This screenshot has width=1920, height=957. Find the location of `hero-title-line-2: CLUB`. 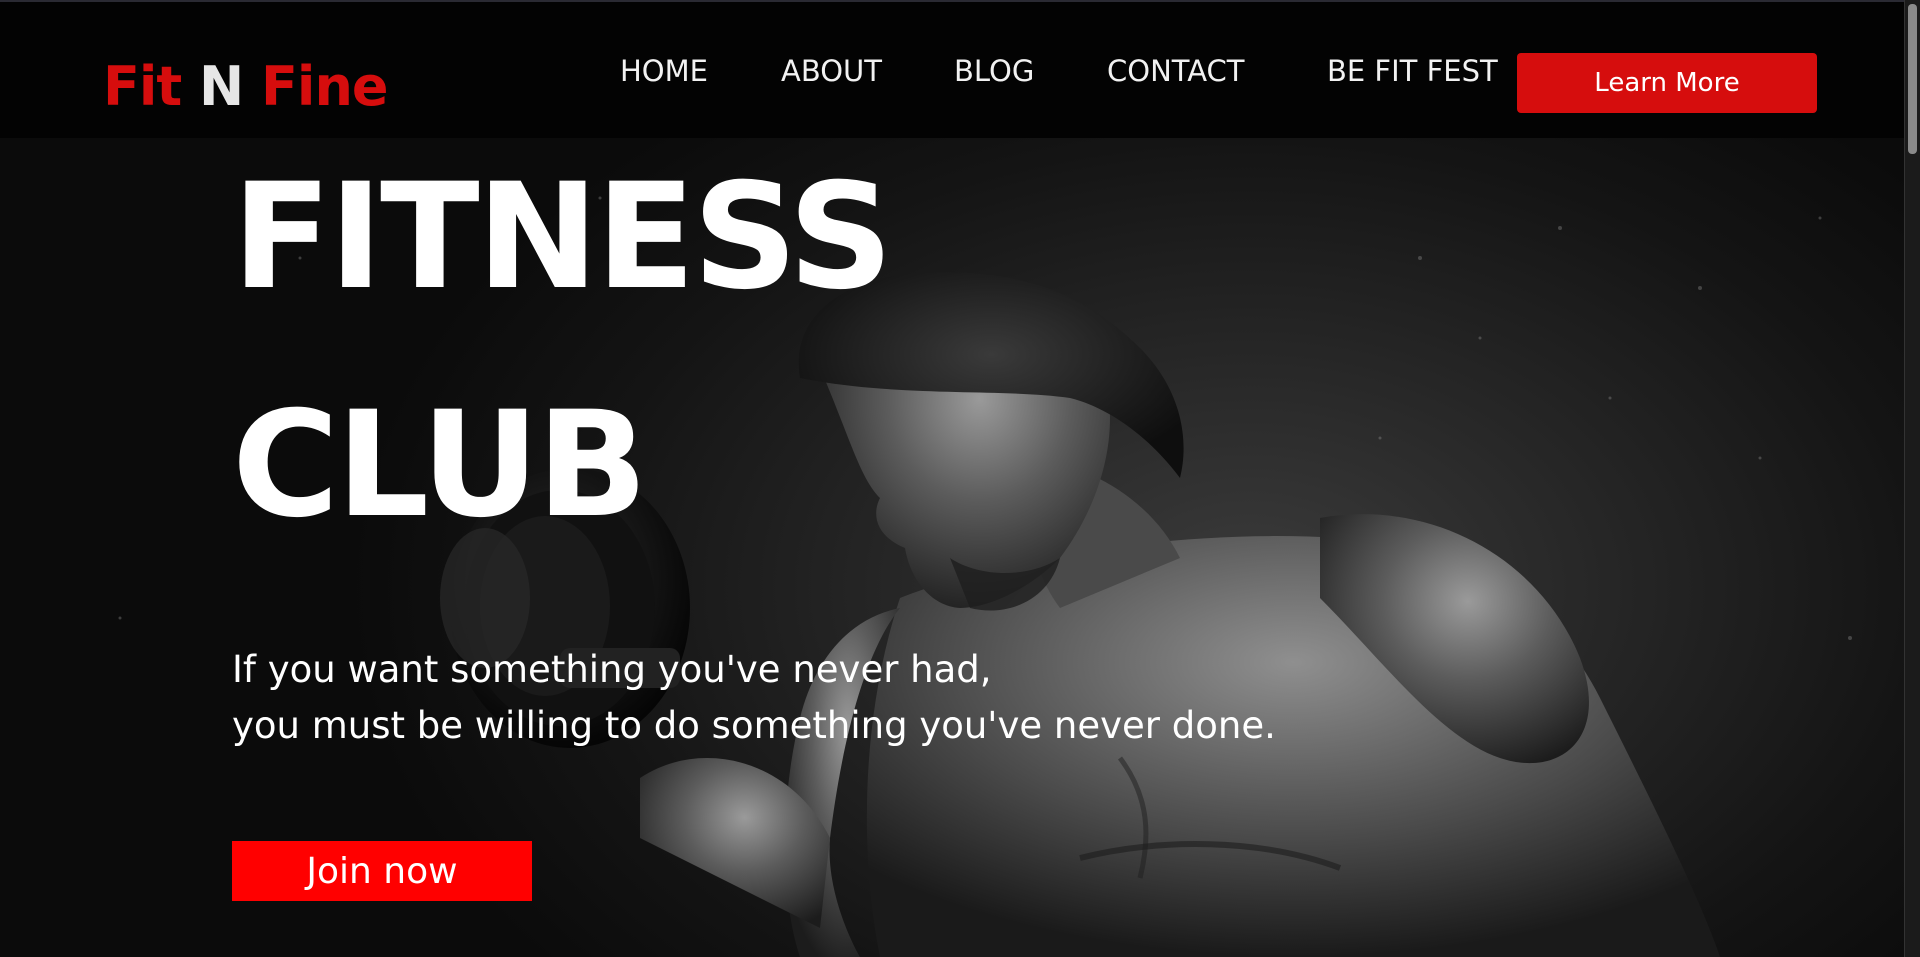

hero-title-line-2: CLUB is located at coordinates (440, 465).